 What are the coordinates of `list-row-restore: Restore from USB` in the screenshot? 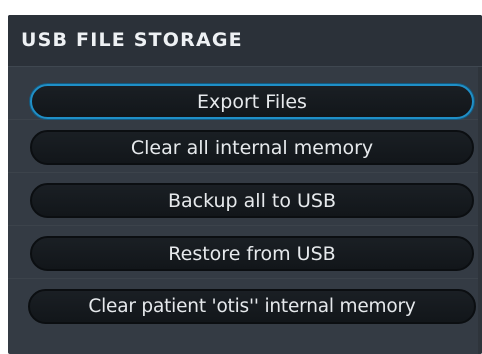 It's located at (245, 252).